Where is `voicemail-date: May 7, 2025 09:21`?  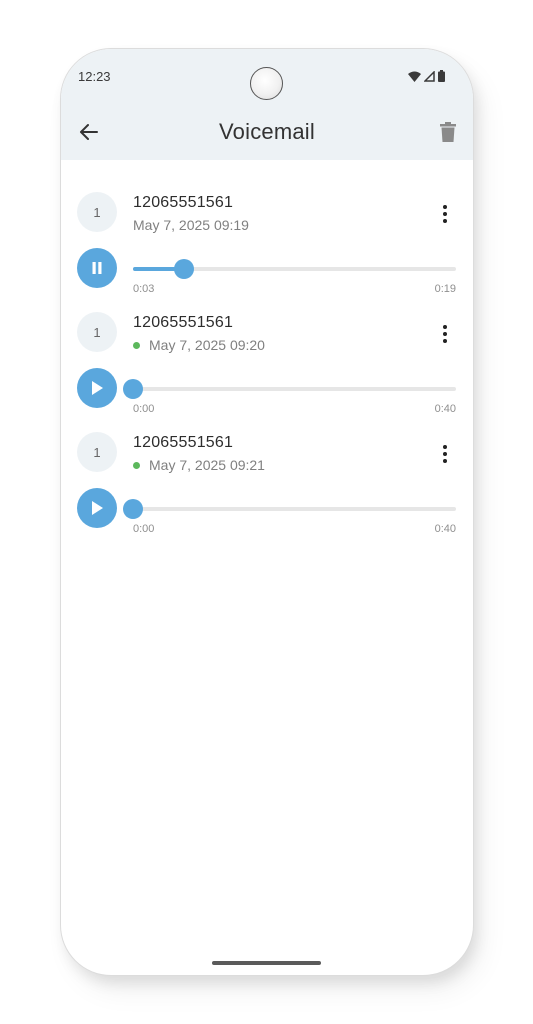
voicemail-date: May 7, 2025 09:21 is located at coordinates (199, 465).